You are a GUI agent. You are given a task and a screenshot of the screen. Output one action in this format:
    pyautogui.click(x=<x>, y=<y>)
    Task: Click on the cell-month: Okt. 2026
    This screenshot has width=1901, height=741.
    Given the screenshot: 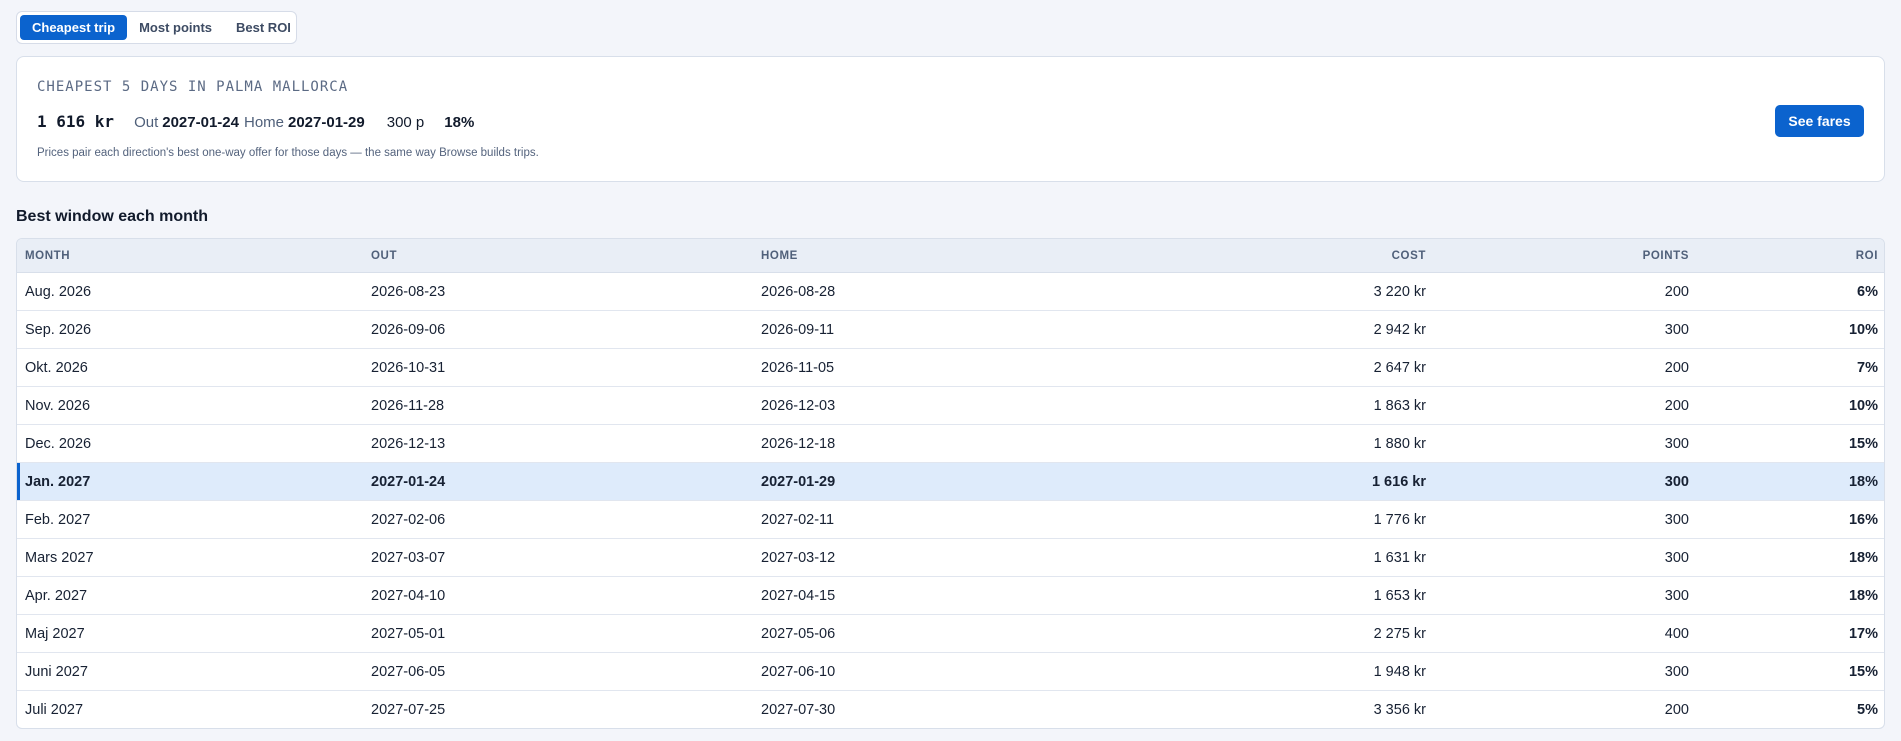 What is the action you would take?
    pyautogui.click(x=190, y=367)
    